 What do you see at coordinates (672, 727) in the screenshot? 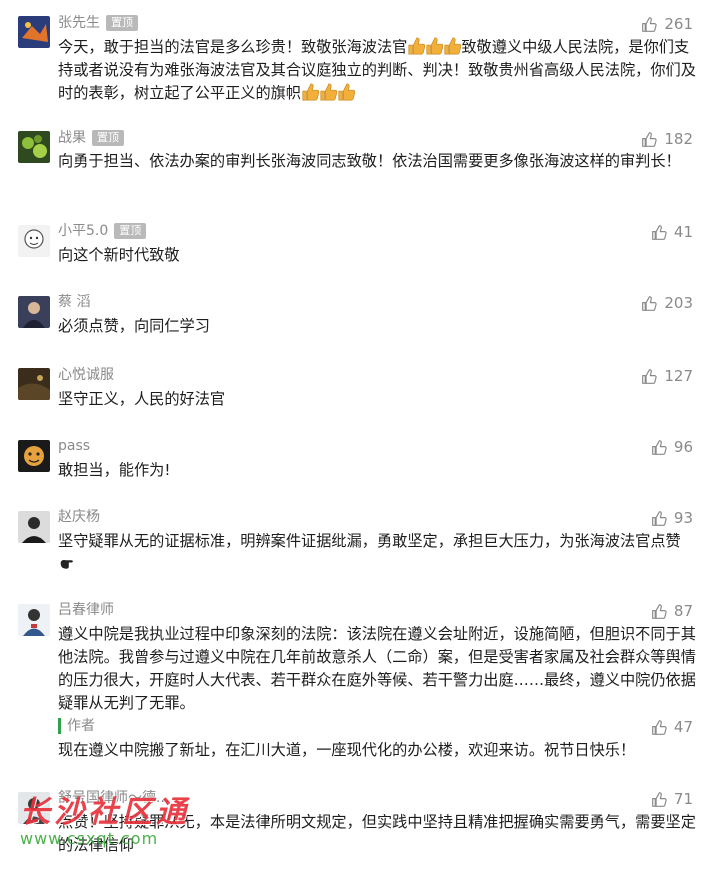
I see `reply-like-button: 47` at bounding box center [672, 727].